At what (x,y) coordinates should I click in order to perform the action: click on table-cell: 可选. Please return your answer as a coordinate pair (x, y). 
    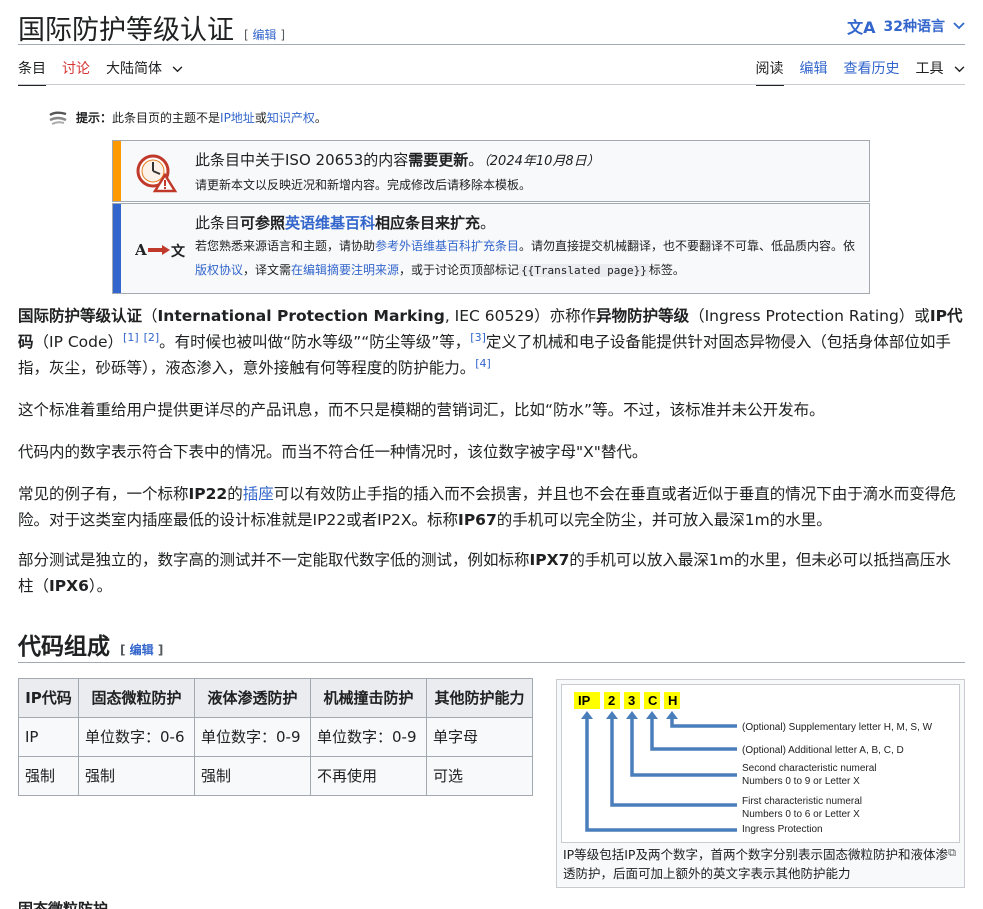
    Looking at the image, I should click on (479, 776).